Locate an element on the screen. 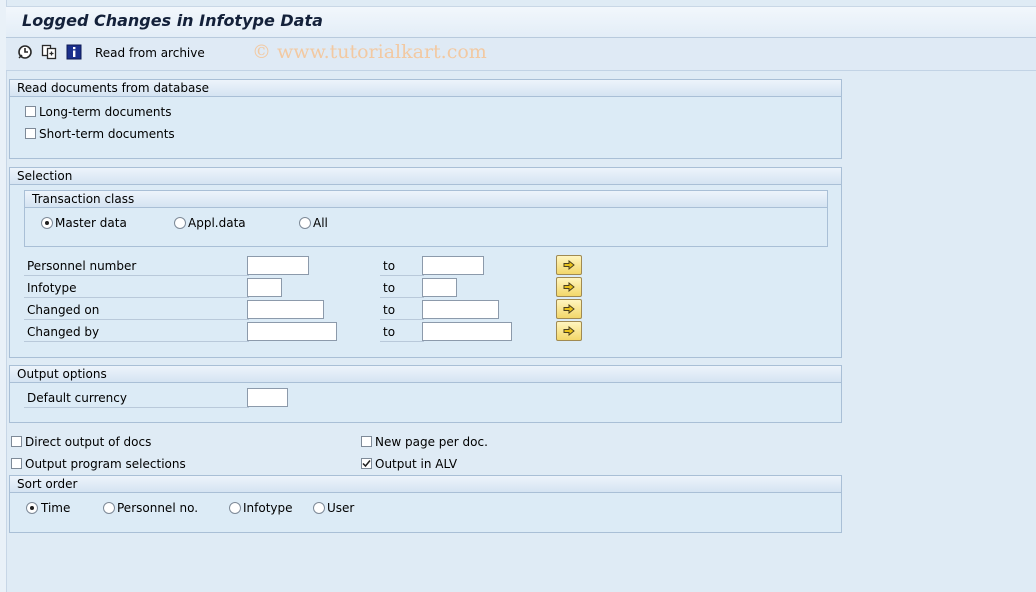 The width and height of the screenshot is (1036, 592). default-currency-input is located at coordinates (267, 397).